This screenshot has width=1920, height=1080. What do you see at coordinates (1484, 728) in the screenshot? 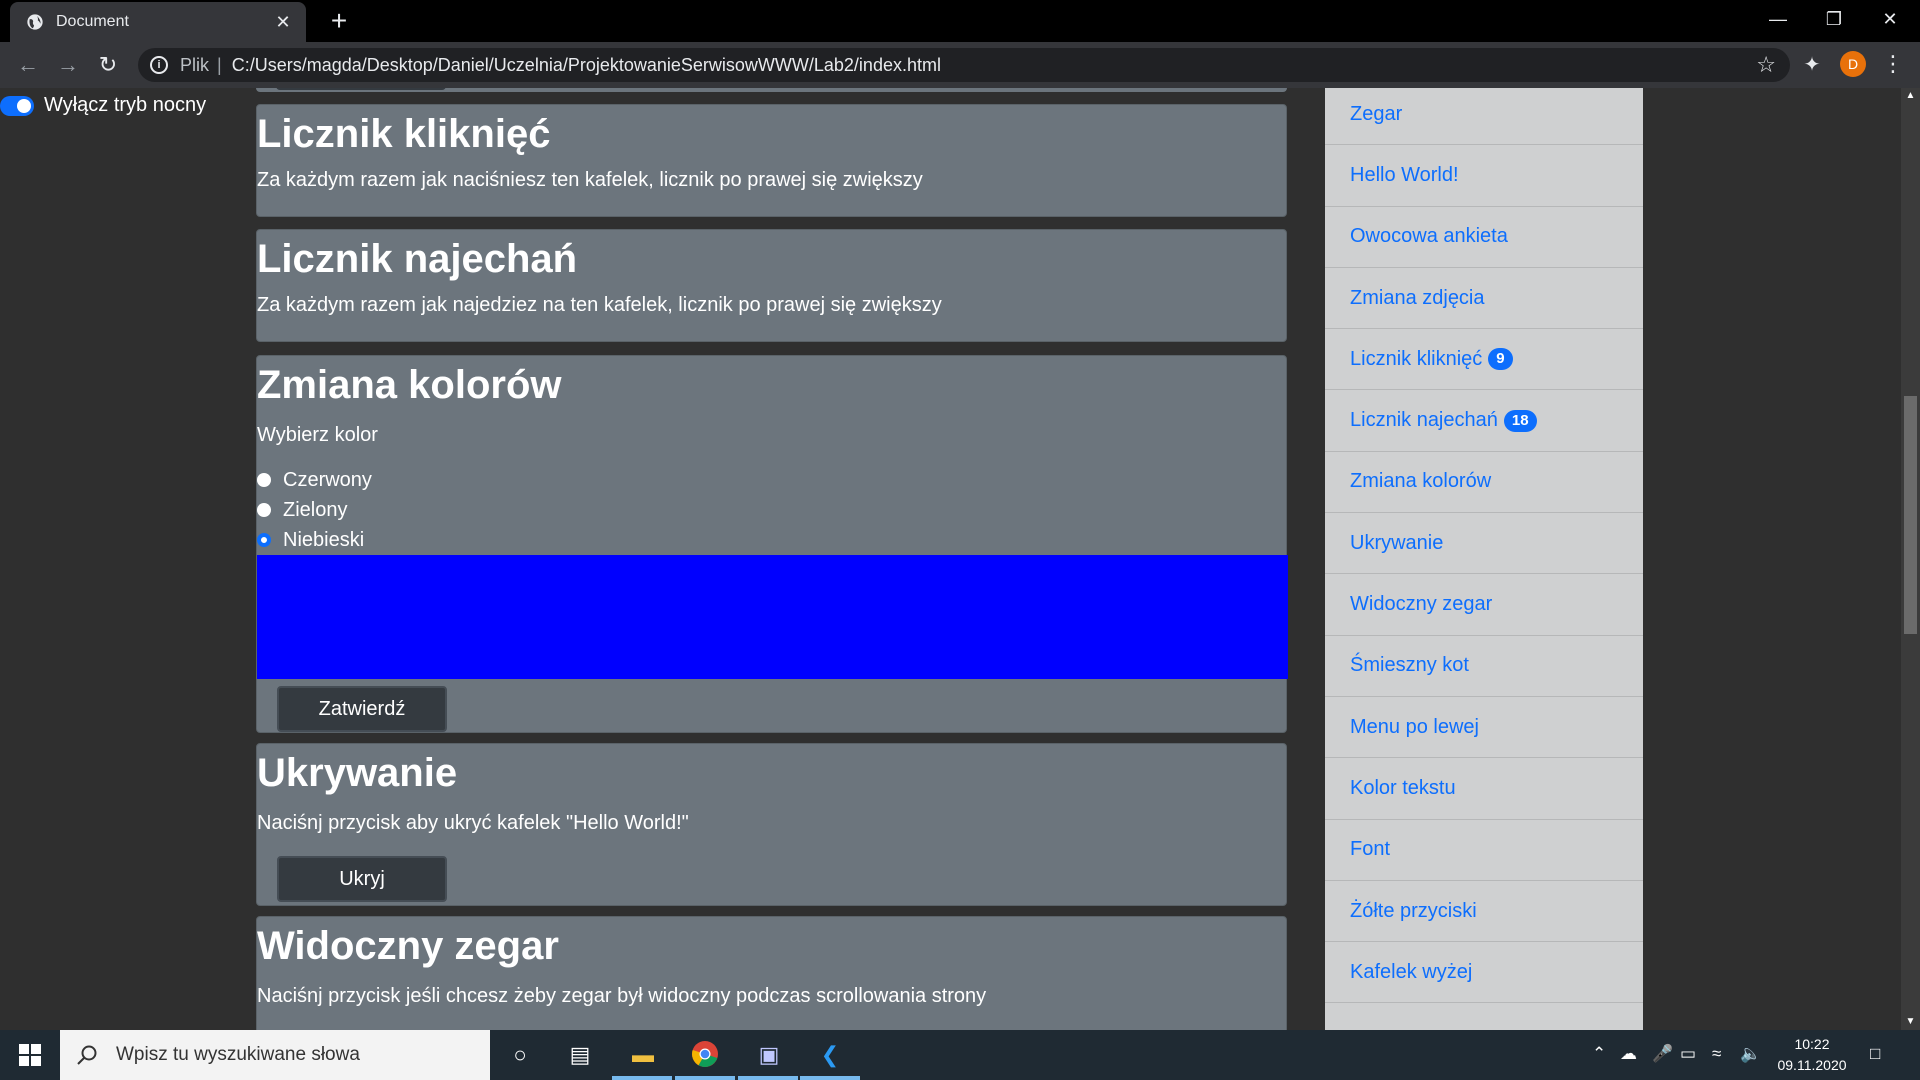
I see `sidebar-item-menu-po-lewej: Menu po lewej` at bounding box center [1484, 728].